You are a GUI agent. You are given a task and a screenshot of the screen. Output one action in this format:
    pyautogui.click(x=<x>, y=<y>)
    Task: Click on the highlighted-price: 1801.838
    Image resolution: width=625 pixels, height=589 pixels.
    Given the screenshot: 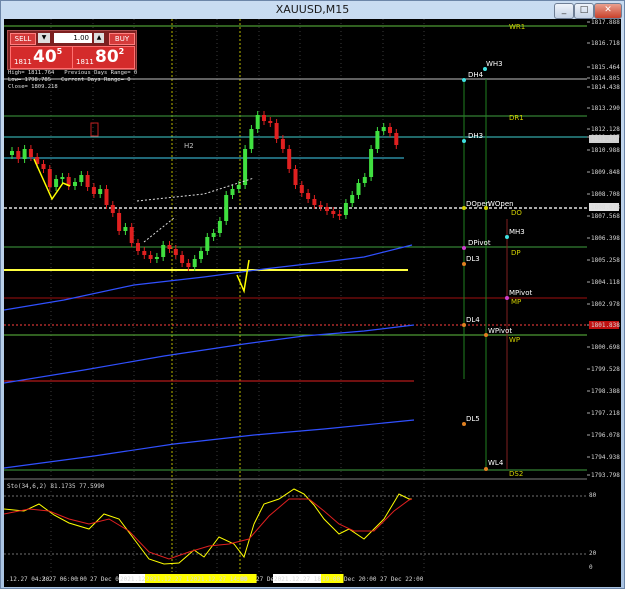 What is the action you would take?
    pyautogui.click(x=605, y=325)
    